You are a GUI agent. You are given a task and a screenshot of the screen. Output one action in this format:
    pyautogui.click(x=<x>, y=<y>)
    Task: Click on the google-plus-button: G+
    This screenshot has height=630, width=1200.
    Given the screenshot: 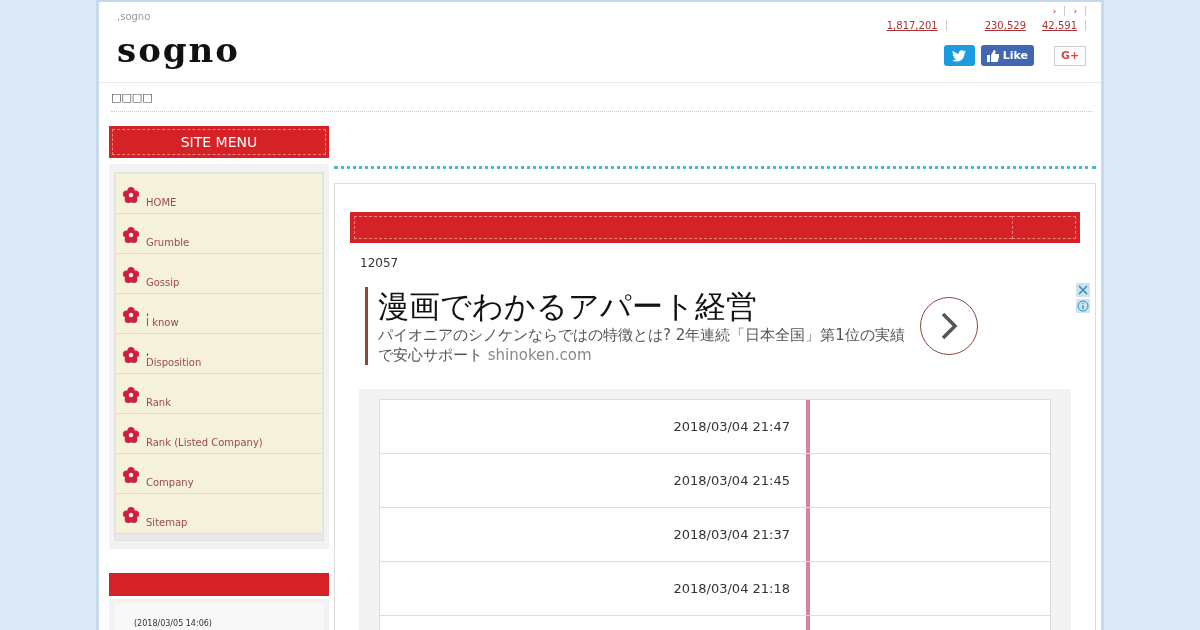 What is the action you would take?
    pyautogui.click(x=1070, y=55)
    